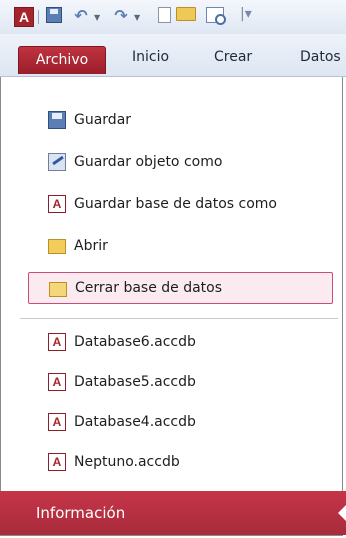 The image size is (346, 538). I want to click on quick-access-toolbar: A ↶ ▼ ↷ ▼ |▾, so click(173, 17).